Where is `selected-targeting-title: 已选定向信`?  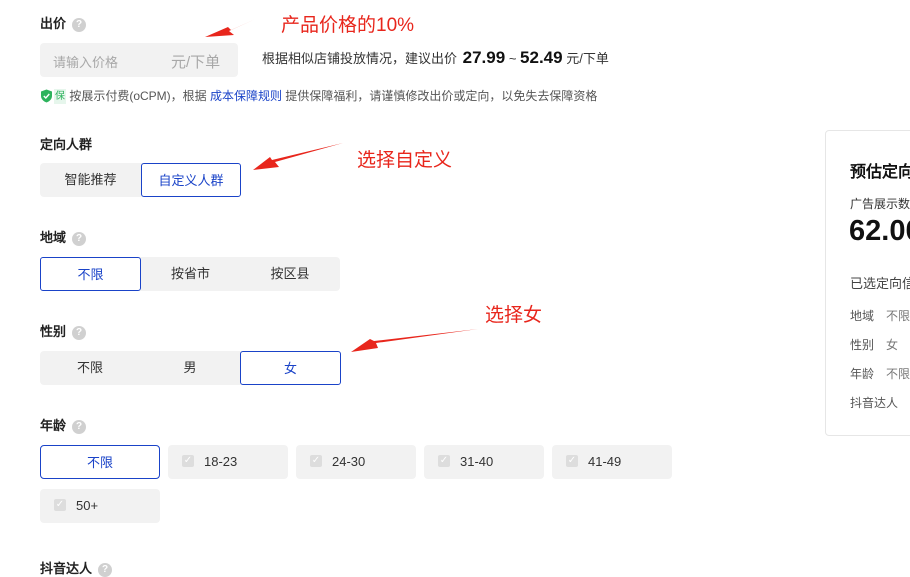 selected-targeting-title: 已选定向信 is located at coordinates (880, 283).